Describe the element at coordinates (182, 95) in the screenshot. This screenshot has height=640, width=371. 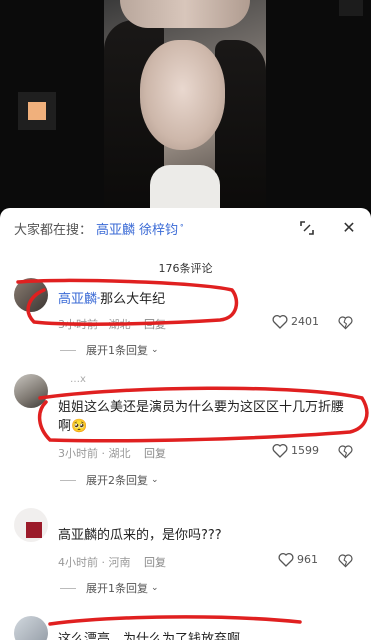
I see `video-figure-face` at that location.